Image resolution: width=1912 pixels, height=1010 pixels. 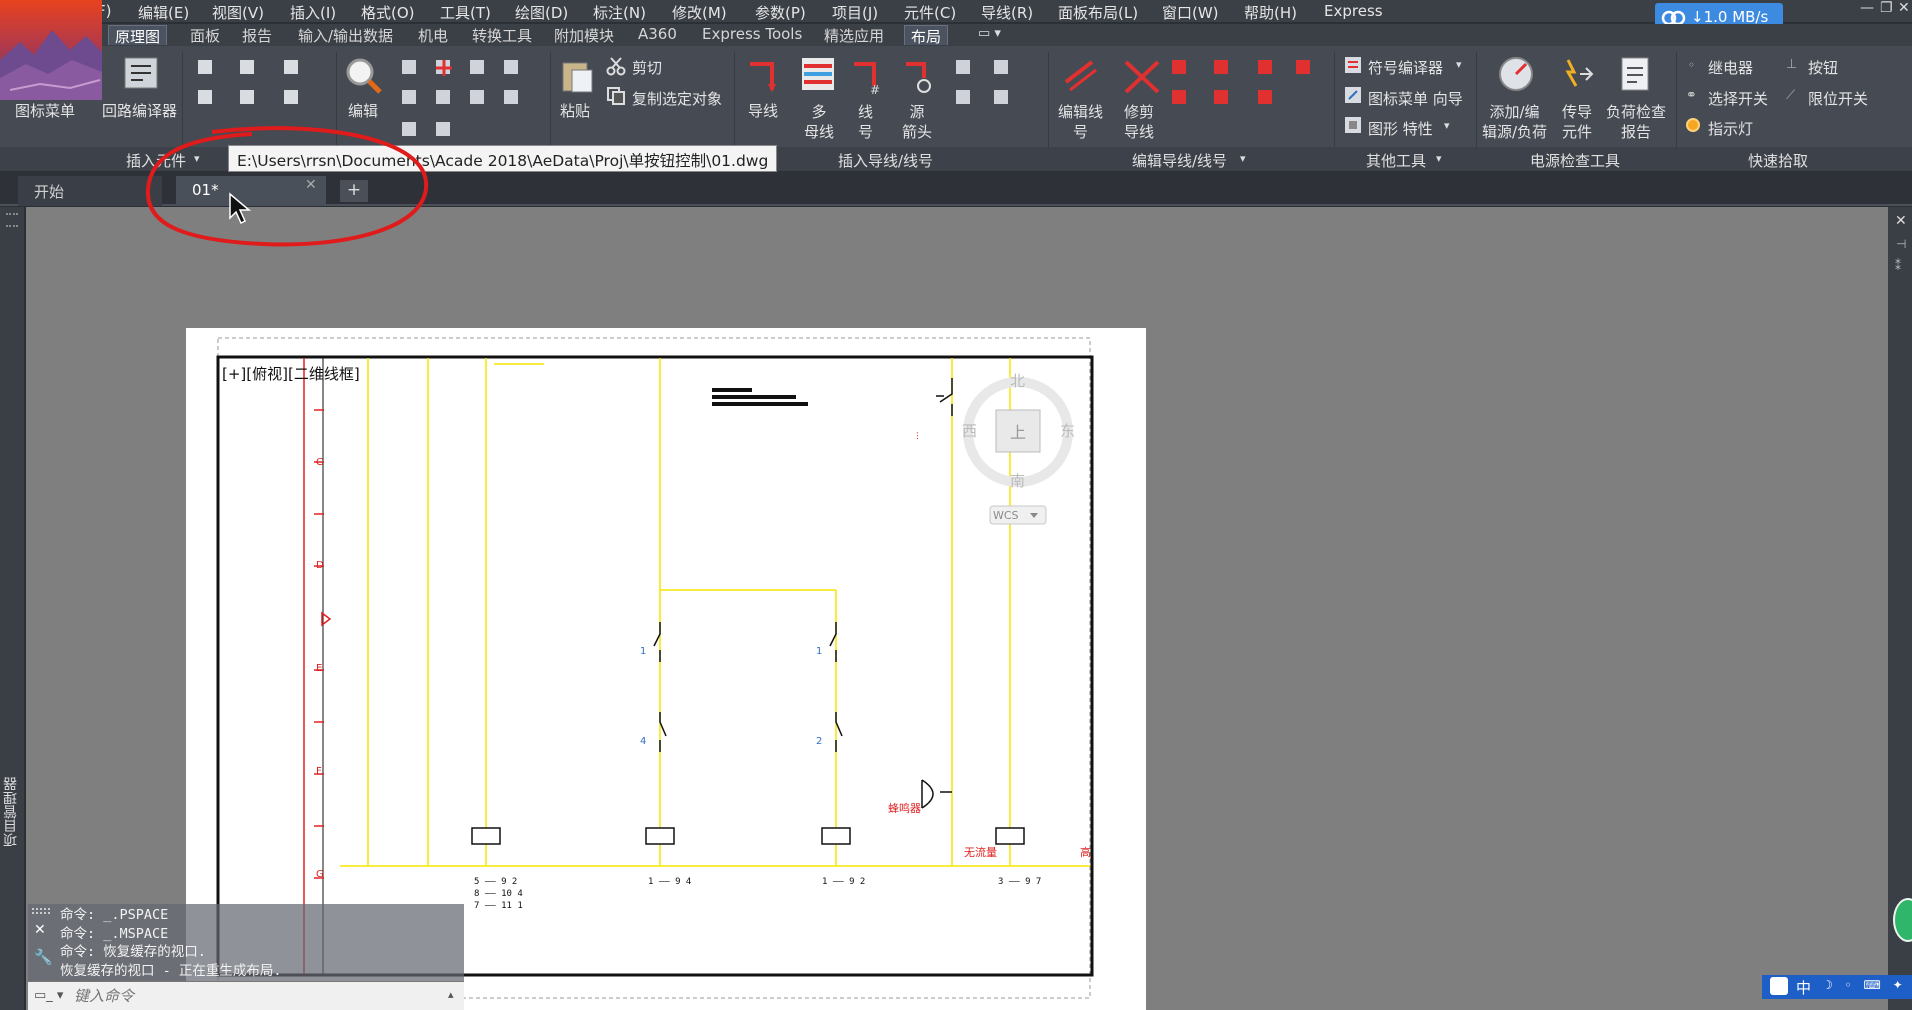 I want to click on command-line: 命令: _.MSPACE, so click(x=114, y=933).